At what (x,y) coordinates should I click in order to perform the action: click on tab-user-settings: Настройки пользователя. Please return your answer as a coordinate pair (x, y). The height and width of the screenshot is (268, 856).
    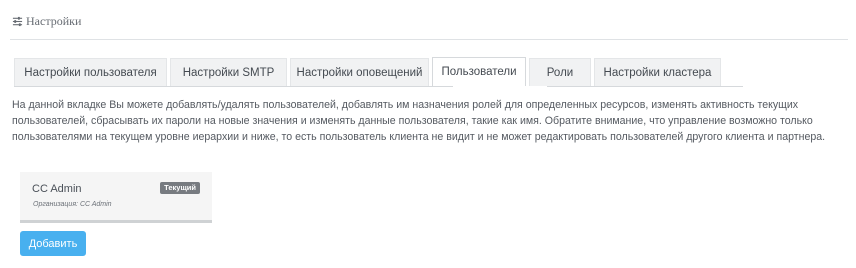
    Looking at the image, I should click on (90, 72).